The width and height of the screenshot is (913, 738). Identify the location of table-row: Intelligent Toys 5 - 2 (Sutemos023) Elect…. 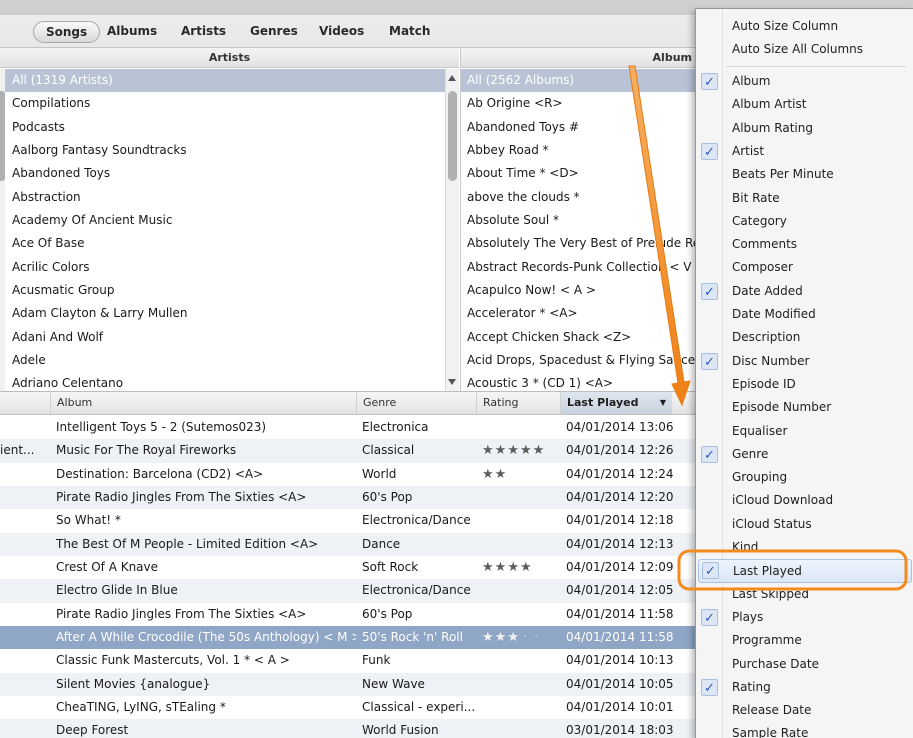
(350, 427).